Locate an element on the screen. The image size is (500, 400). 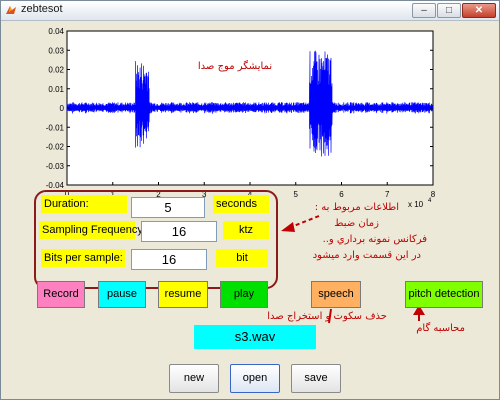
speech-note: حذف سکوت و استخراج صدا is located at coordinates (327, 316).